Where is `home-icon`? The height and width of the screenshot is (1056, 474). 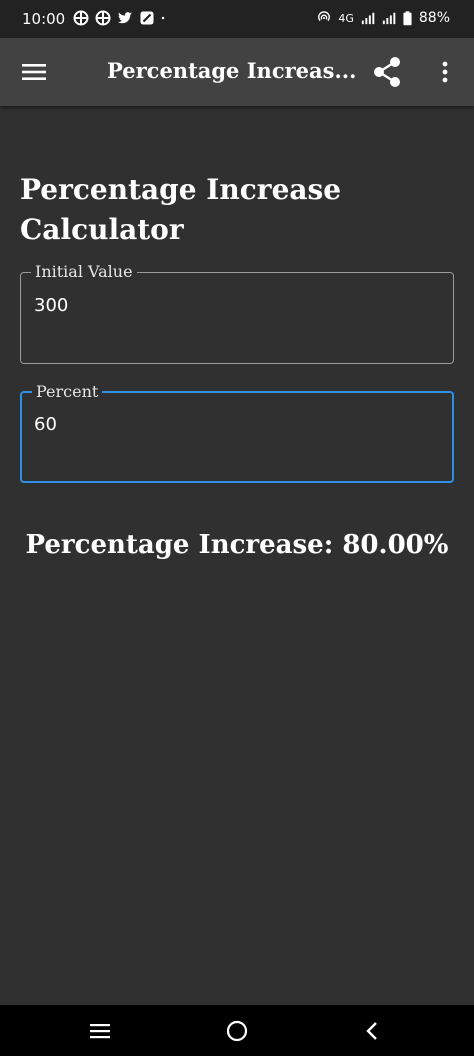 home-icon is located at coordinates (237, 1031).